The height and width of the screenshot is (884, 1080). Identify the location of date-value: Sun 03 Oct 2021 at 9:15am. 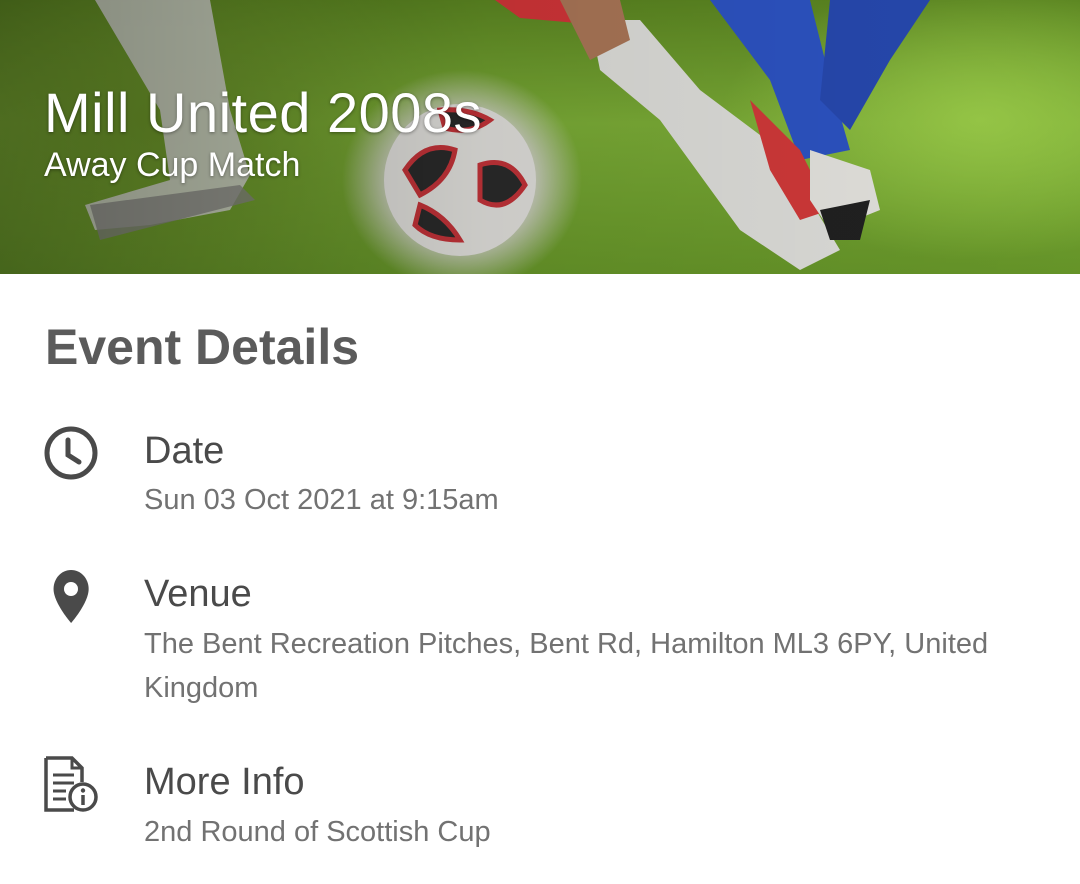
(321, 500).